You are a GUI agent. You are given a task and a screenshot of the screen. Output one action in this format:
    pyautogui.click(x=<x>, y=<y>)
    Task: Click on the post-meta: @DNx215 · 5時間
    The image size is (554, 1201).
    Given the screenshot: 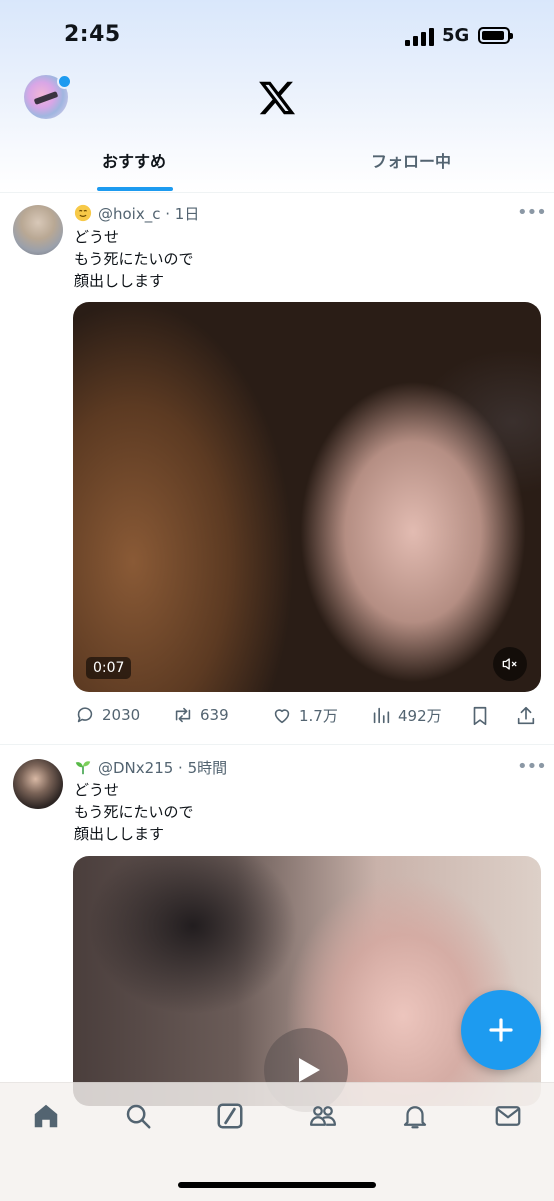 What is the action you would take?
    pyautogui.click(x=150, y=767)
    